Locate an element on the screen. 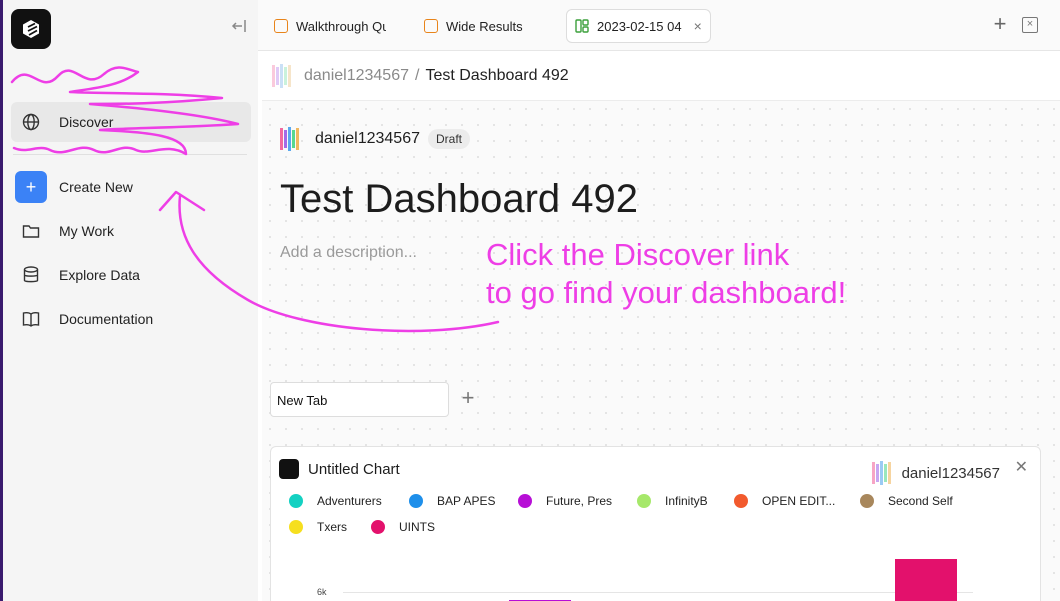 Image resolution: width=1060 pixels, height=601 pixels. legend-item: Second Self is located at coordinates (906, 501).